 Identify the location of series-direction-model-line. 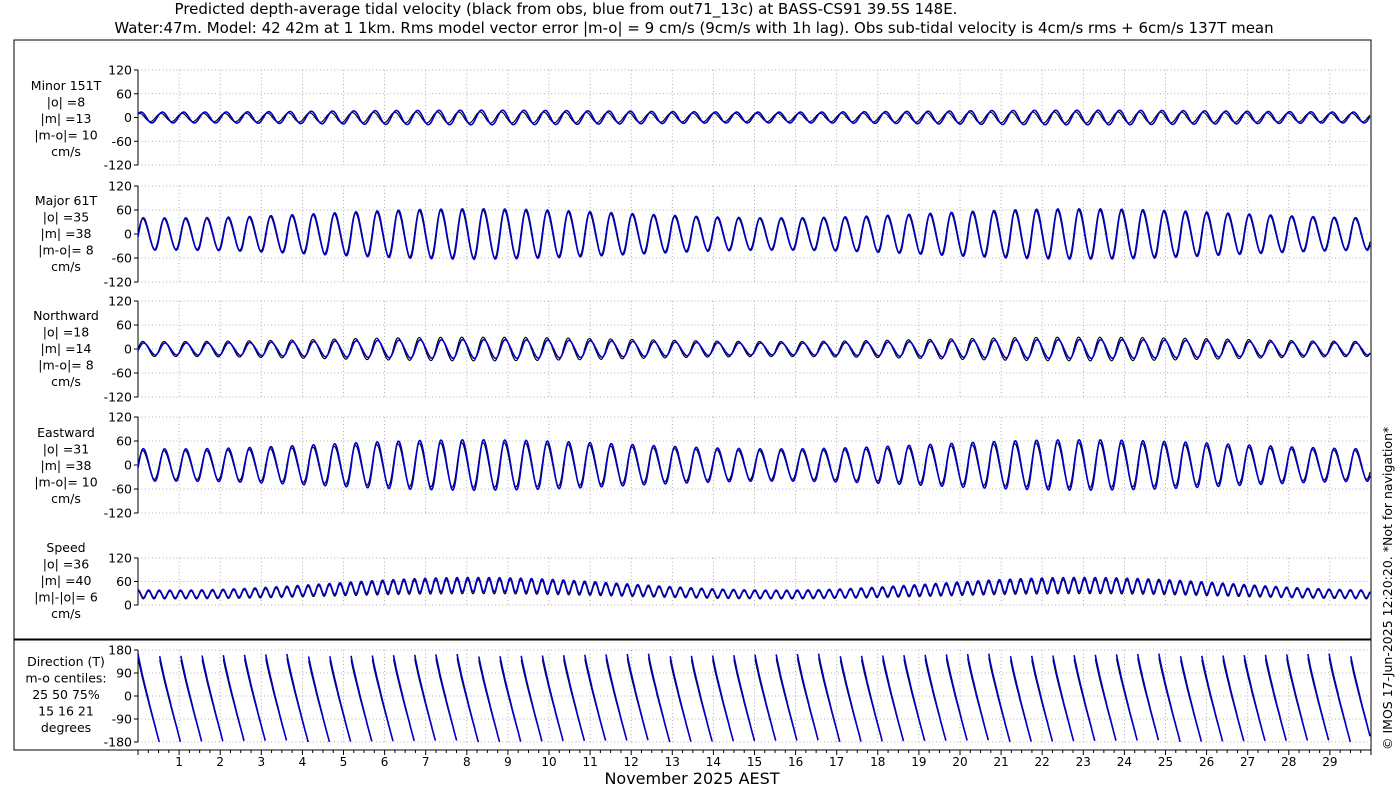
(754, 698).